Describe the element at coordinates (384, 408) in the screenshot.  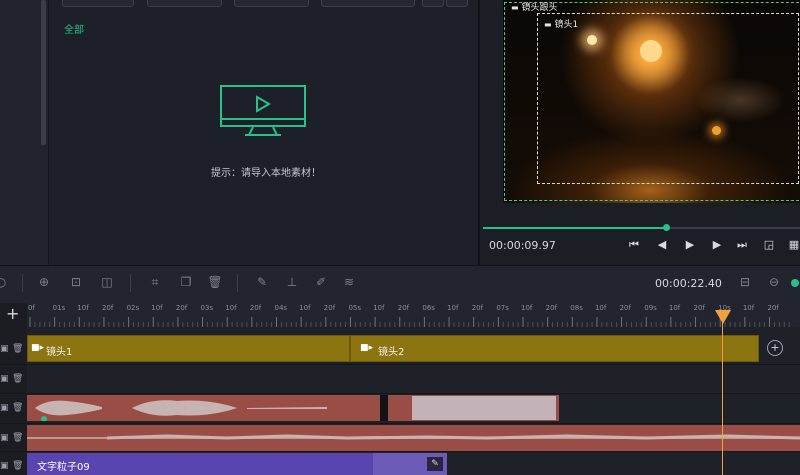
I see `audio-gap` at that location.